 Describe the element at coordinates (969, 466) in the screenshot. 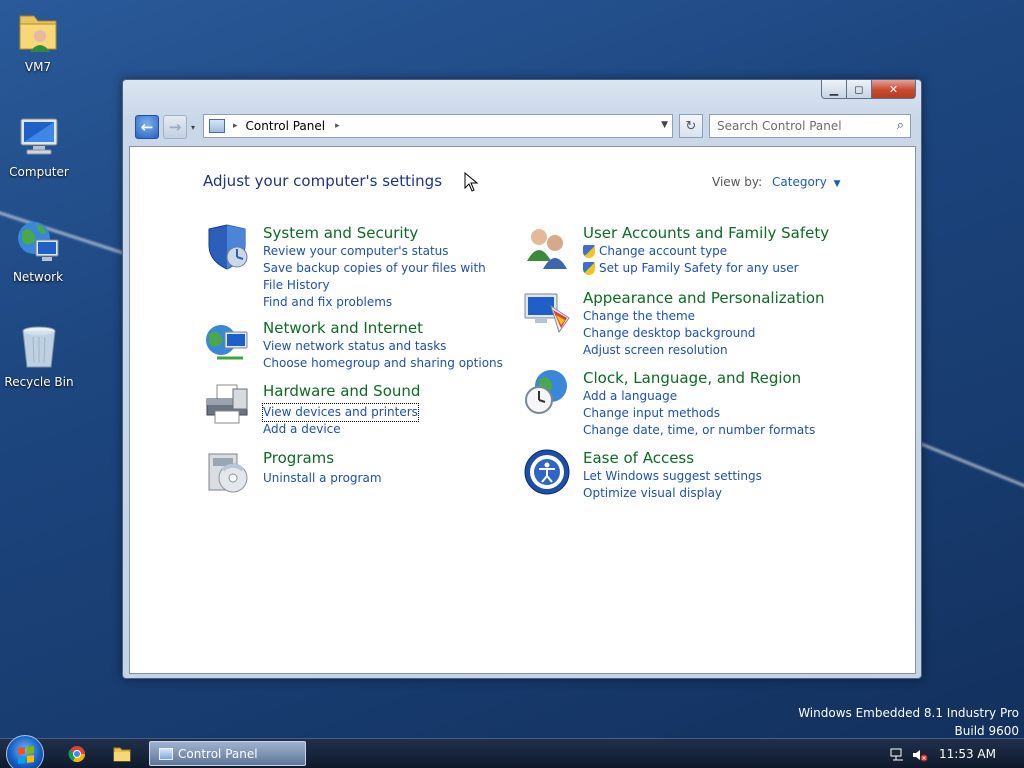

I see `wallpaper-streak` at that location.